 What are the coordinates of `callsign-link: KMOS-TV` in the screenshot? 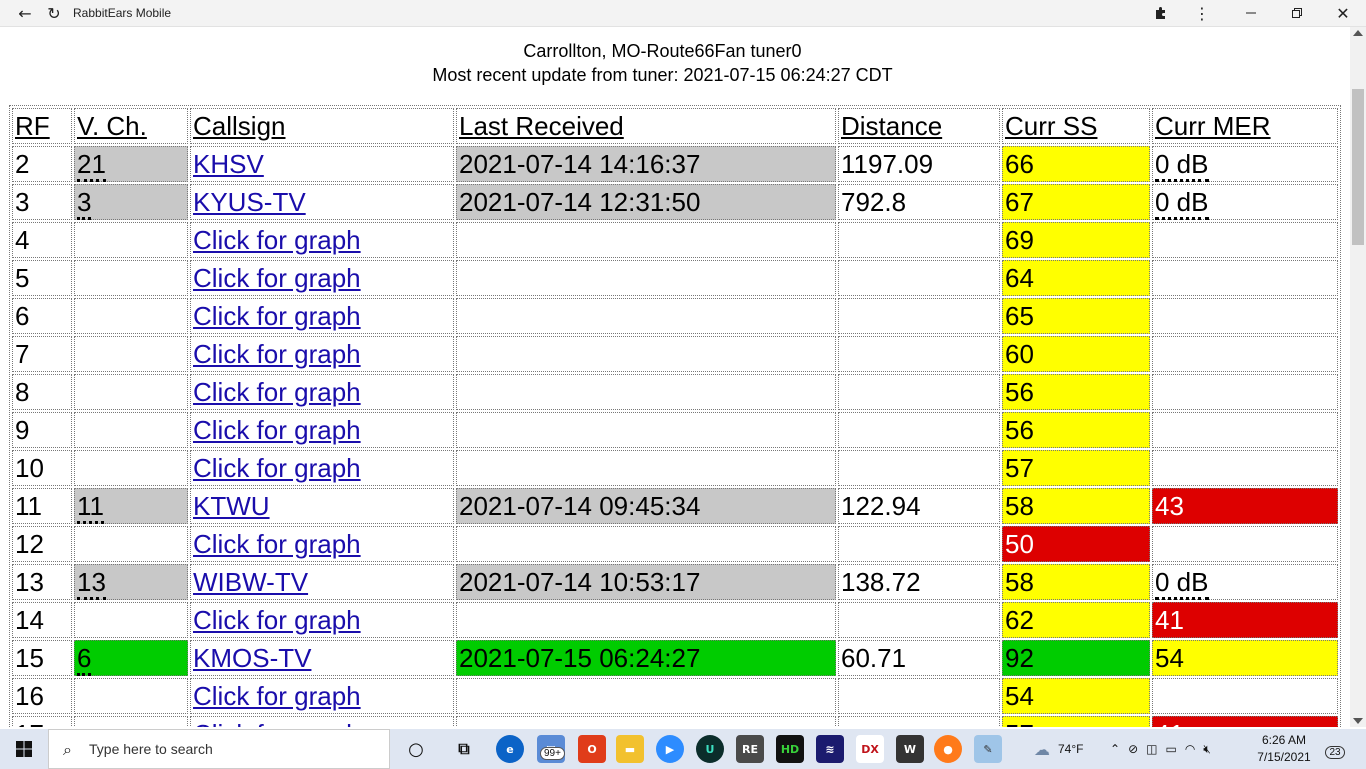 It's located at (252, 658).